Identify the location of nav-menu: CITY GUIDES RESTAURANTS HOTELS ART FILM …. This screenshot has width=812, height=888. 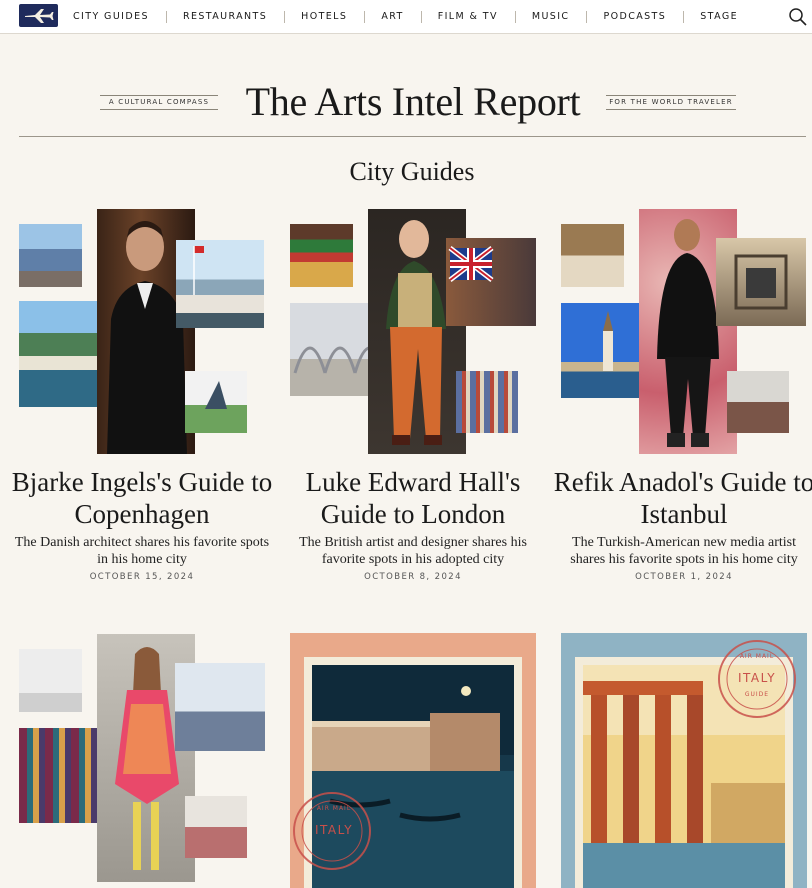
(408, 17).